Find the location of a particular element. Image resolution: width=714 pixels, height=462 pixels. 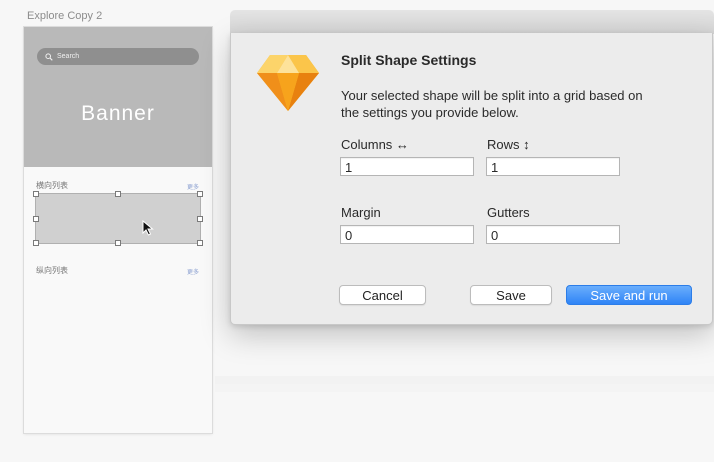

vertical-list-label: 纵向列表 is located at coordinates (52, 270).